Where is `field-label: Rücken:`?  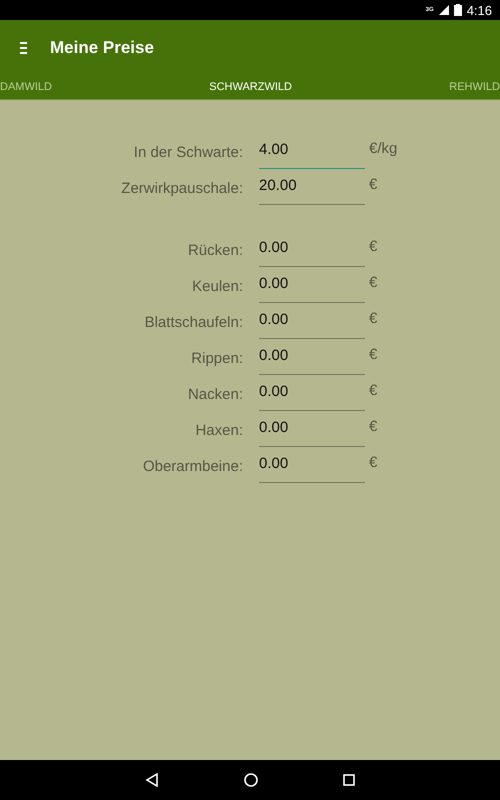 field-label: Rücken: is located at coordinates (214, 250).